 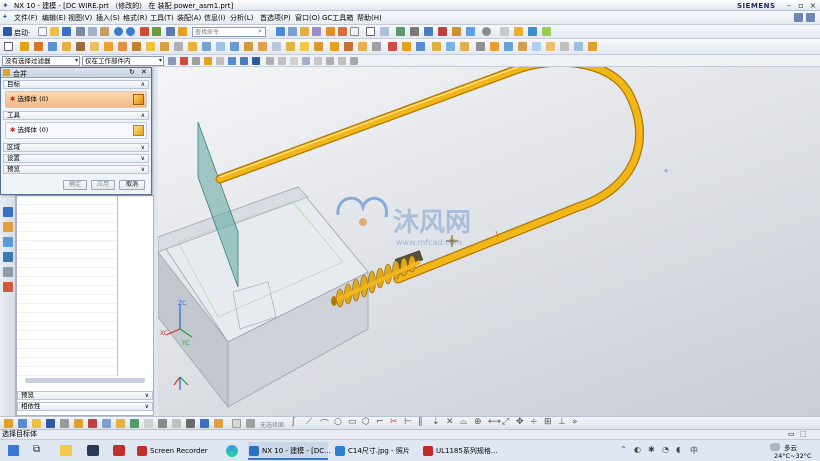 I want to click on redo-icon, so click(x=130, y=31).